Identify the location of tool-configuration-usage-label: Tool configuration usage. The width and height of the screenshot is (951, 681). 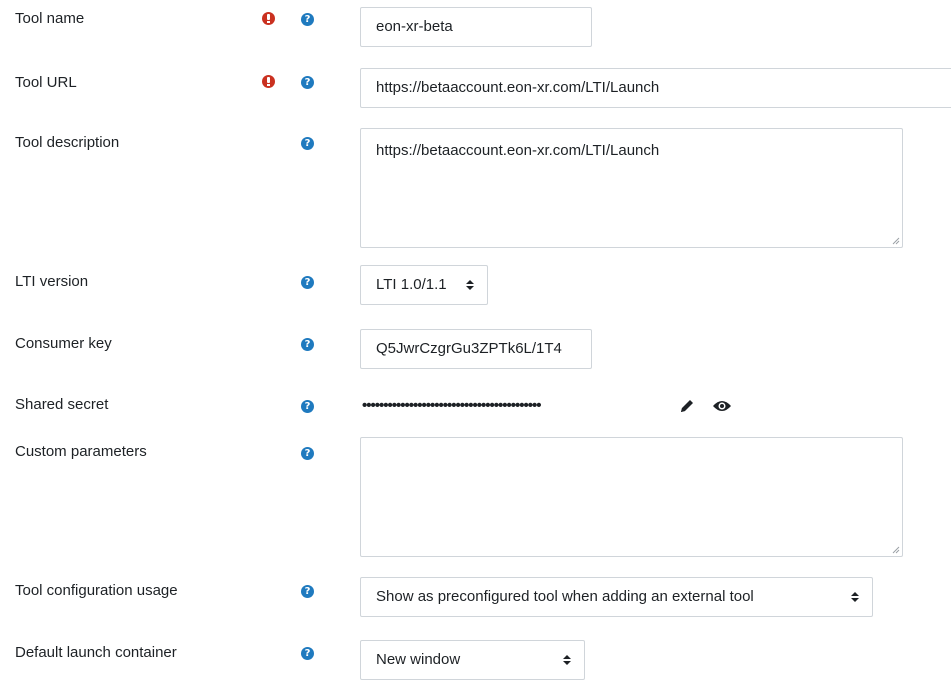
(96, 590).